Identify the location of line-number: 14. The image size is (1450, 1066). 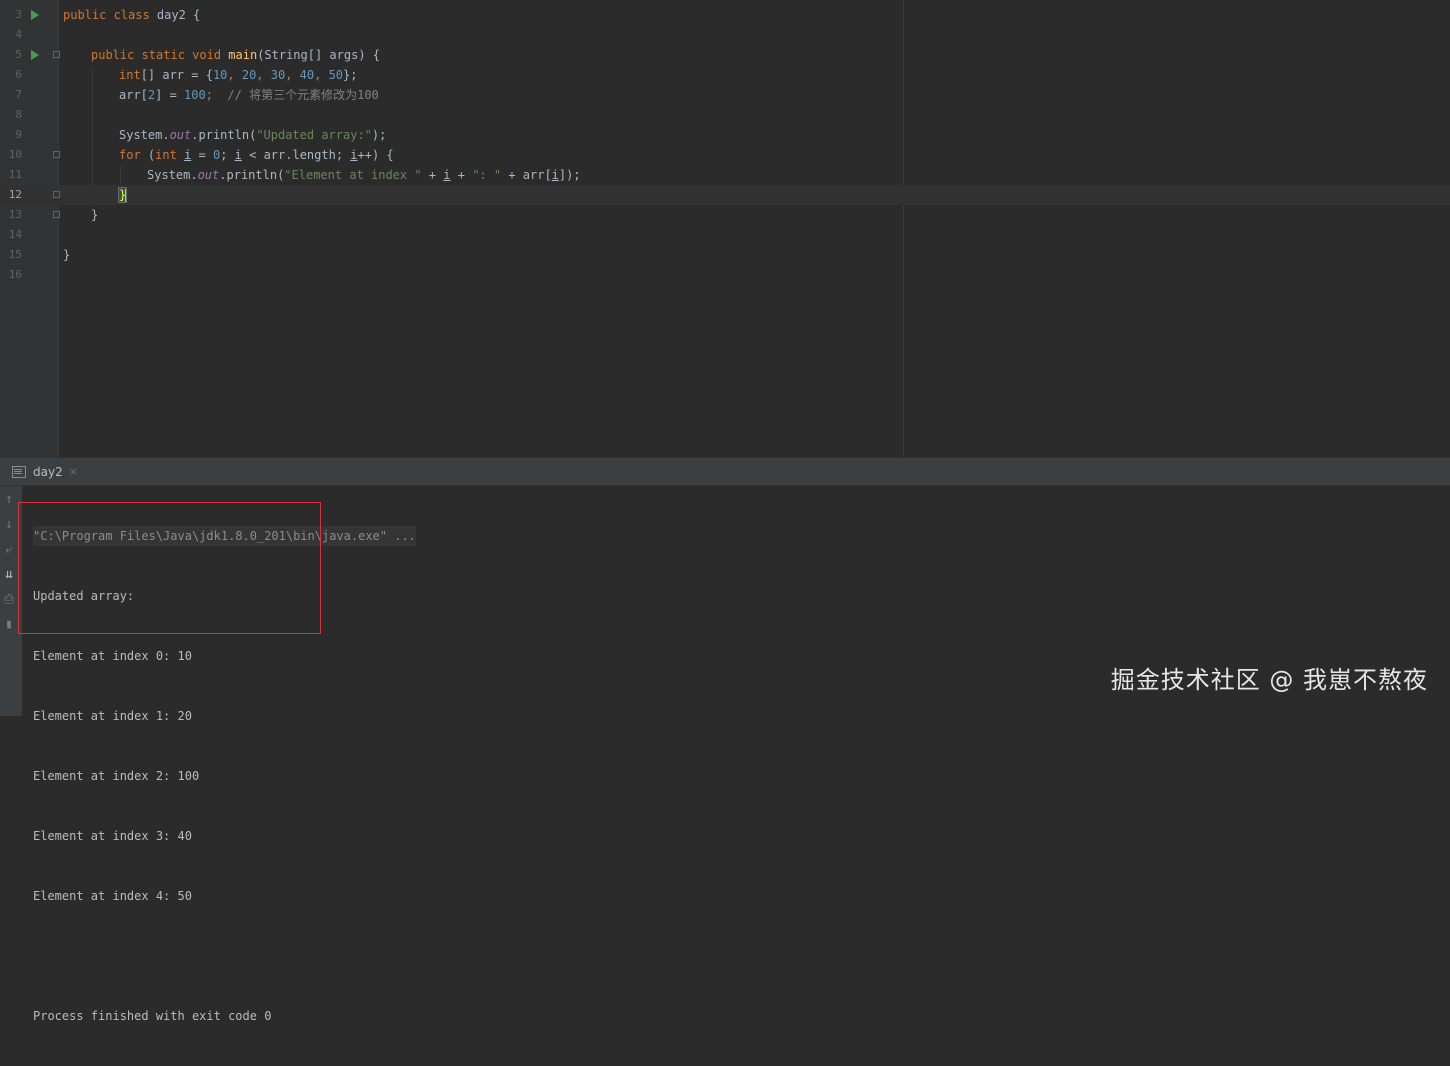
(15, 234).